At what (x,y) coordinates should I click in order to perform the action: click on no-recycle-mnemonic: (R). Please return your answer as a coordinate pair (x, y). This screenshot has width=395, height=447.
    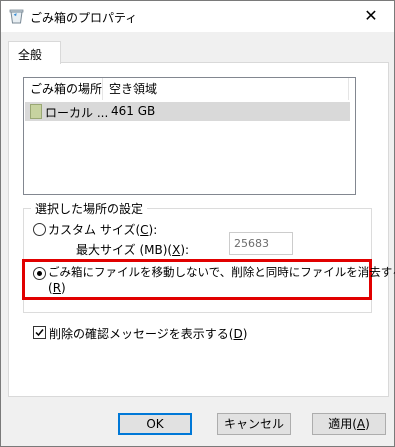
    Looking at the image, I should click on (57, 288).